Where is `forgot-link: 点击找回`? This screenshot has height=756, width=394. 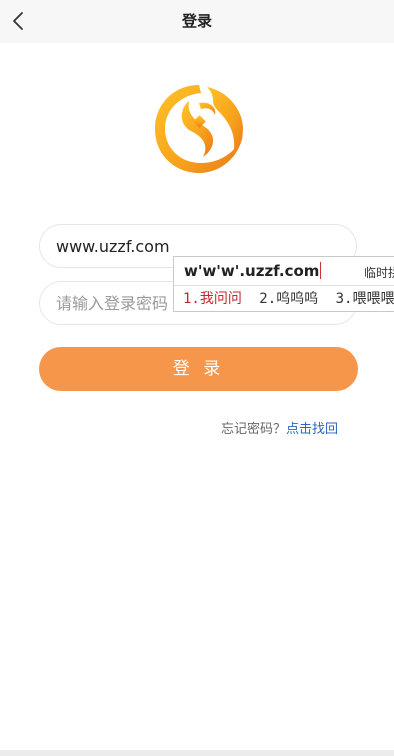 forgot-link: 点击找回 is located at coordinates (312, 429).